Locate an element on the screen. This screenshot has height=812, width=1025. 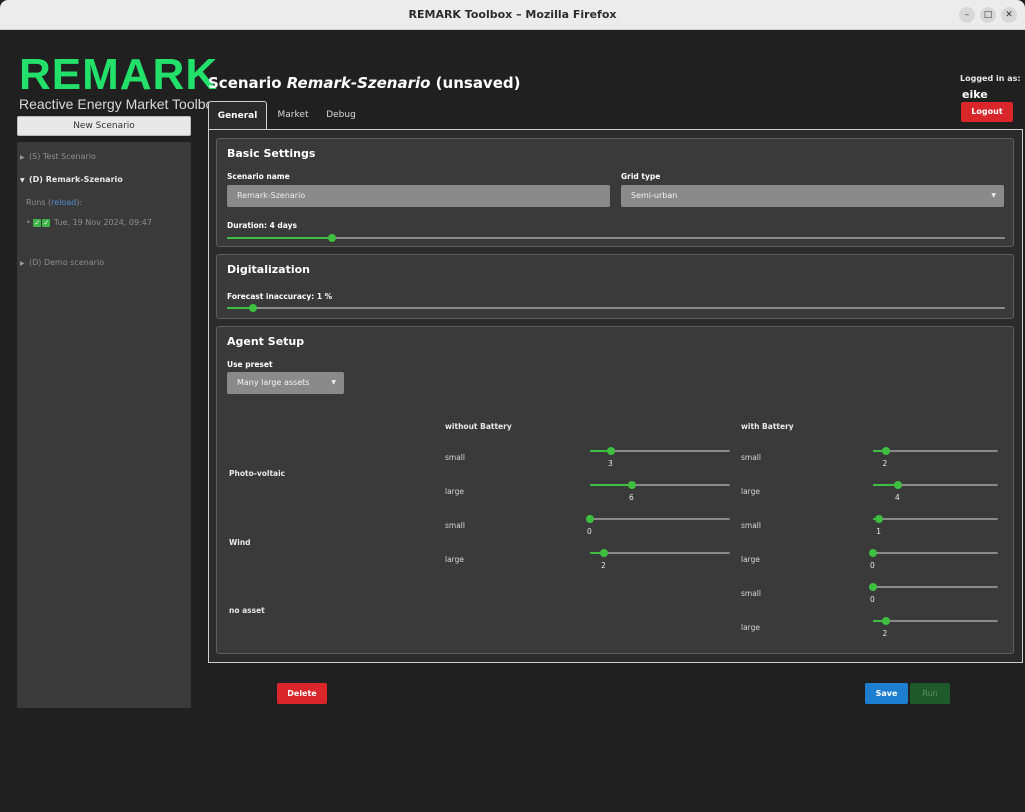
minimize-icon: – is located at coordinates (967, 15).